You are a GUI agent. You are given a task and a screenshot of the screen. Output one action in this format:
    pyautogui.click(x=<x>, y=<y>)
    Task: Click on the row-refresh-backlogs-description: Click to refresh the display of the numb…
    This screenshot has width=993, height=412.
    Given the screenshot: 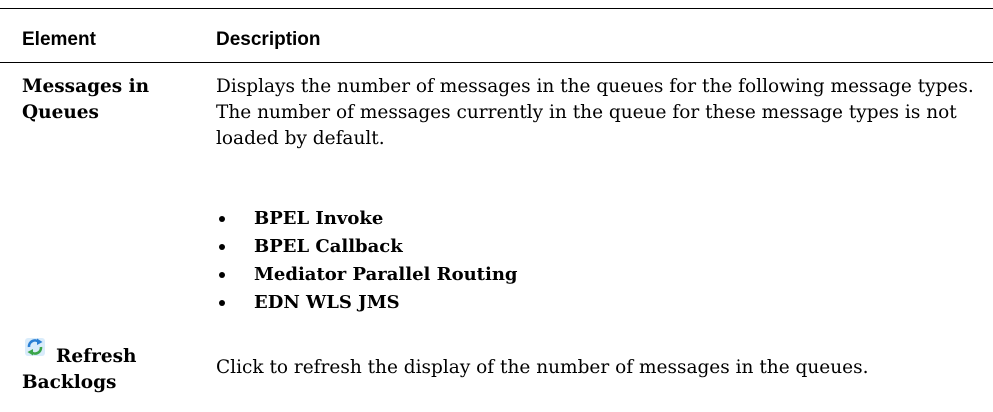 What is the action you would take?
    pyautogui.click(x=542, y=367)
    